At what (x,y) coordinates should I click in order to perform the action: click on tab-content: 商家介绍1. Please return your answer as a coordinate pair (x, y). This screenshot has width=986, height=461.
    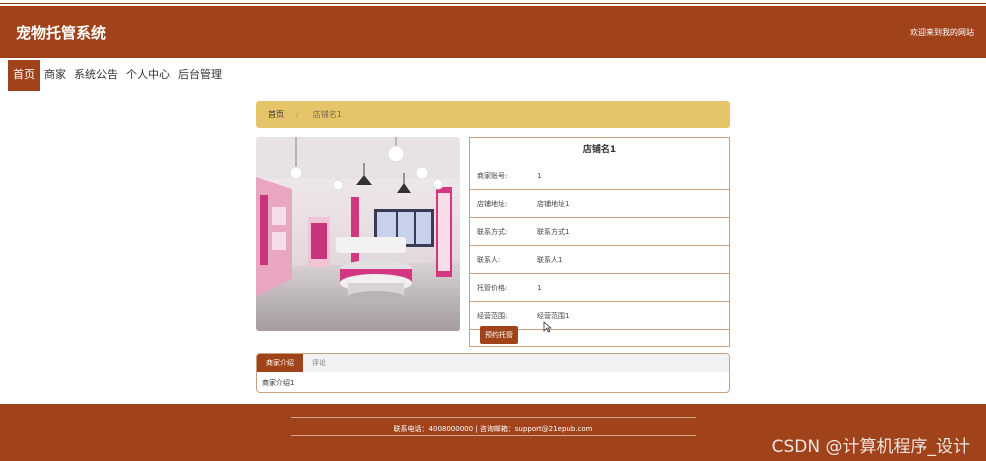
    Looking at the image, I should click on (278, 383).